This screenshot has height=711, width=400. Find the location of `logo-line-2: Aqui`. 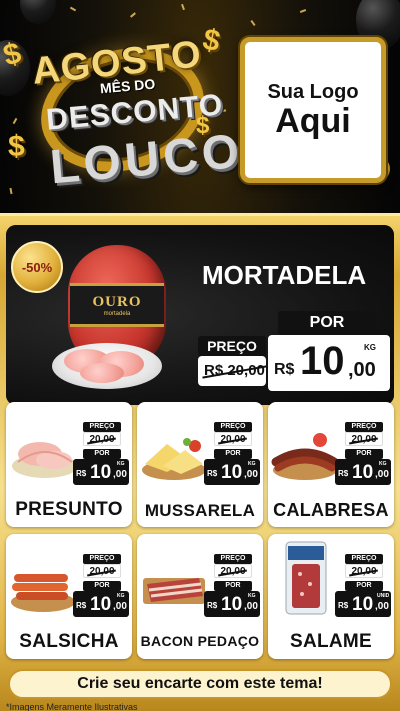

logo-line-2: Aqui is located at coordinates (313, 120).